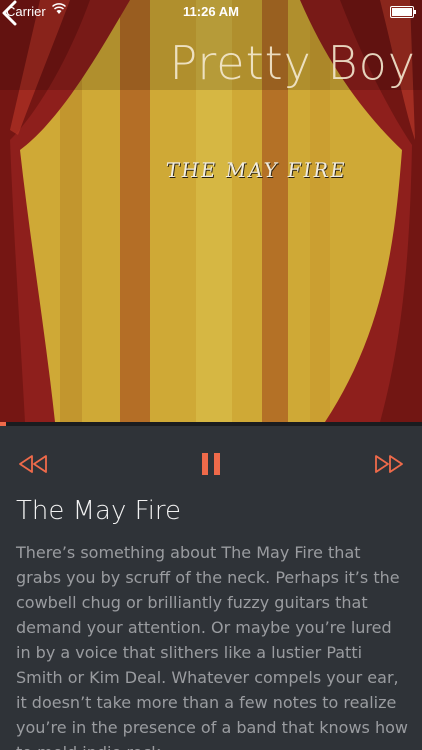  Describe the element at coordinates (3, 424) in the screenshot. I see `playback-progress-fill` at that location.